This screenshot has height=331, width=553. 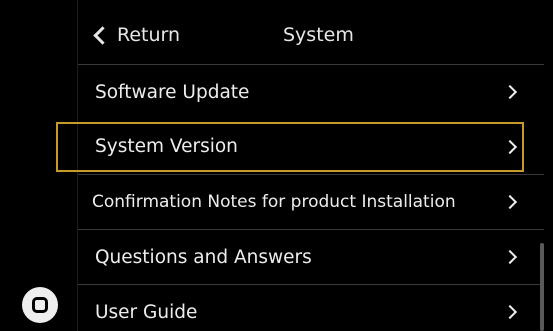 I want to click on menu-item-label: User Guide, so click(x=146, y=312).